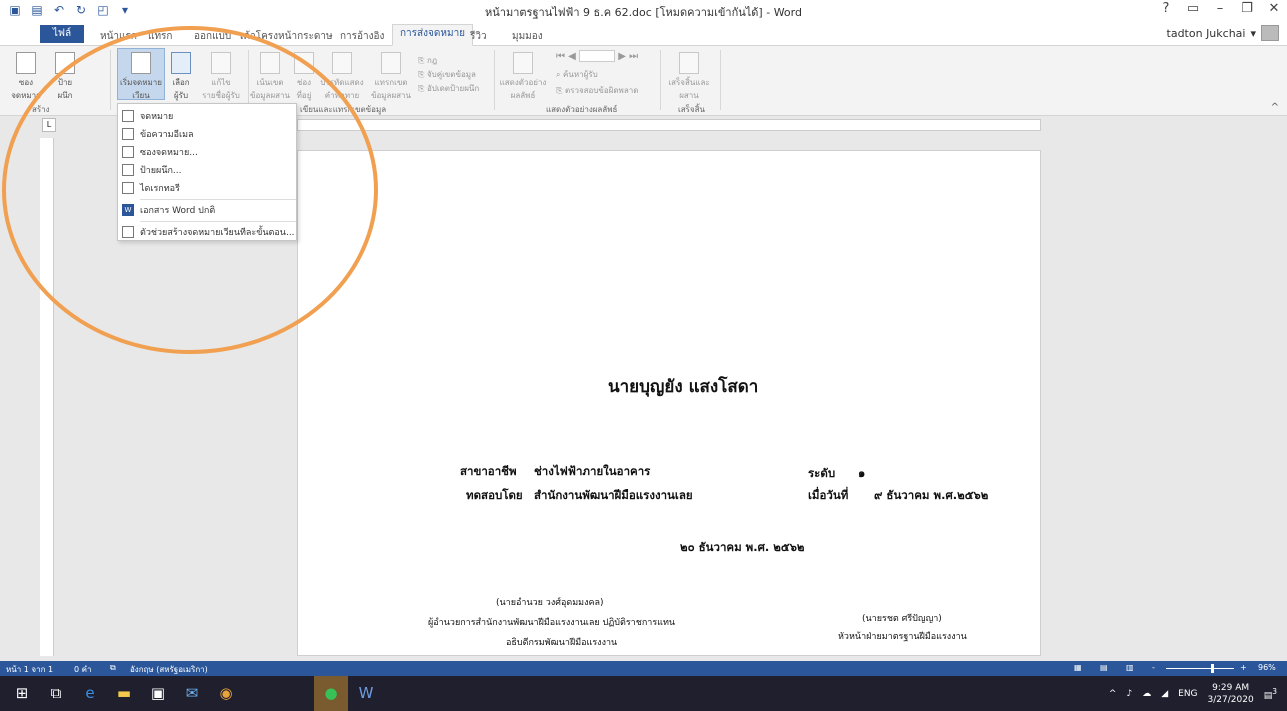 Image resolution: width=1287 pixels, height=711 pixels. I want to click on network-icon: ◢, so click(1164, 694).